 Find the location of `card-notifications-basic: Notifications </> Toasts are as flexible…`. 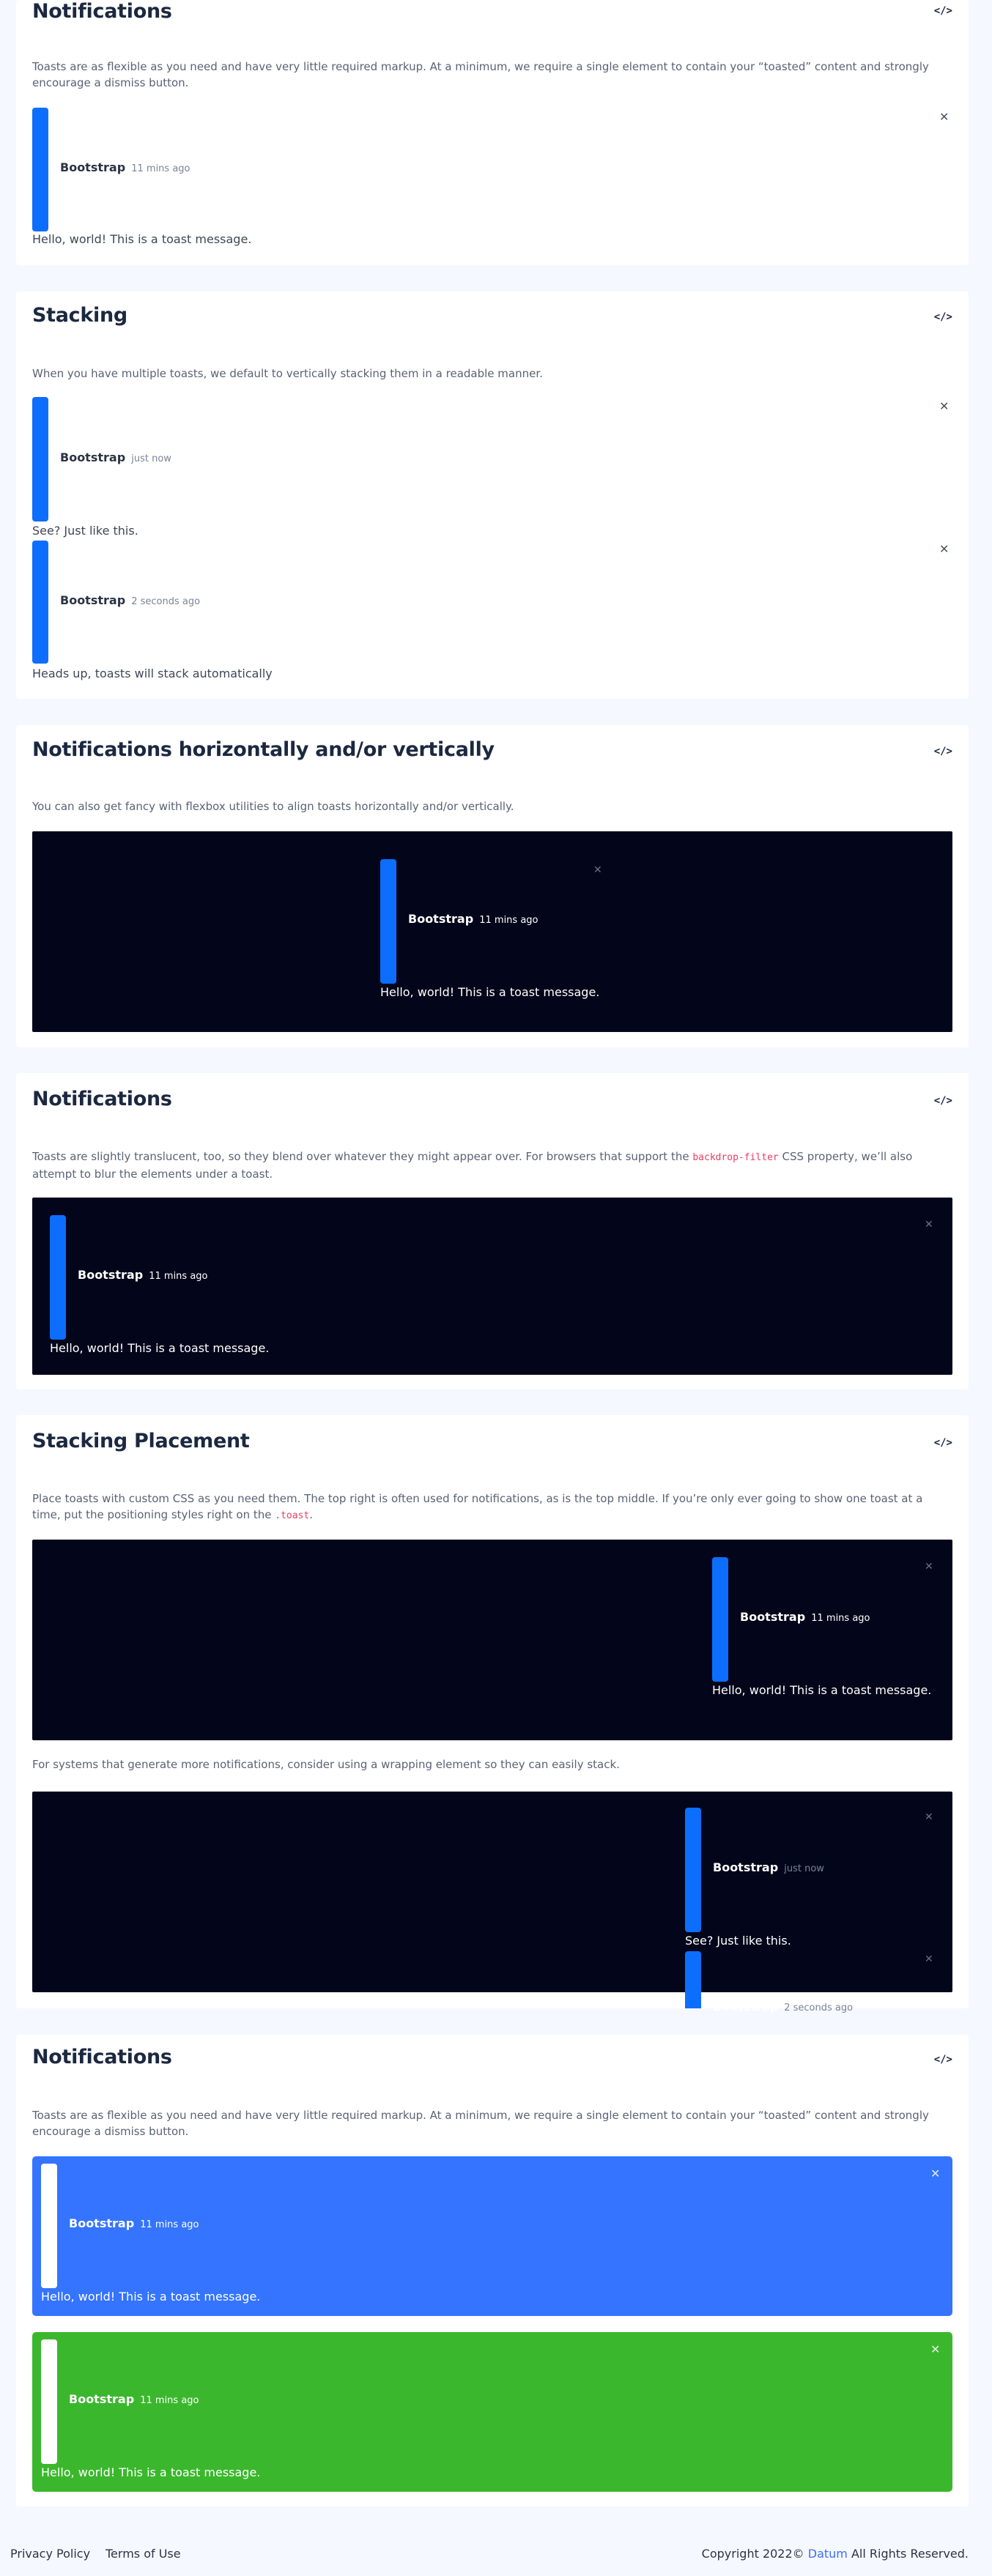

card-notifications-basic: Notifications </> Toasts are as flexible… is located at coordinates (492, 132).